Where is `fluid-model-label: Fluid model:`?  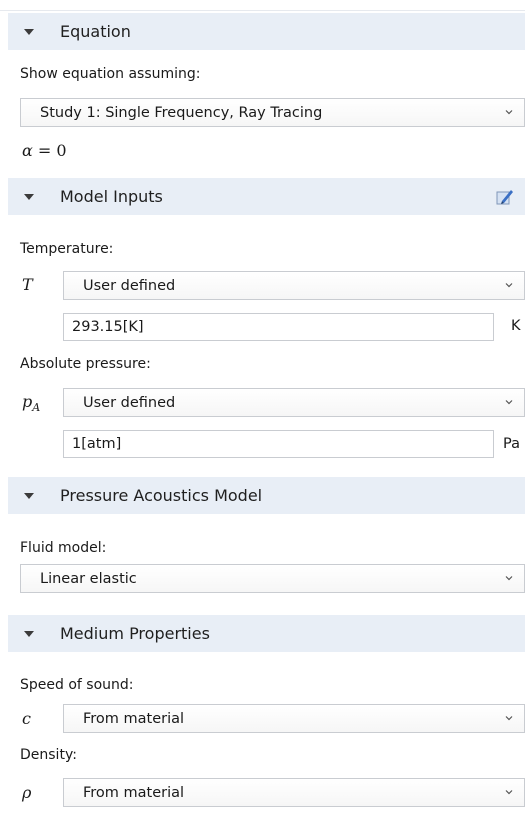
fluid-model-label: Fluid model: is located at coordinates (63, 548).